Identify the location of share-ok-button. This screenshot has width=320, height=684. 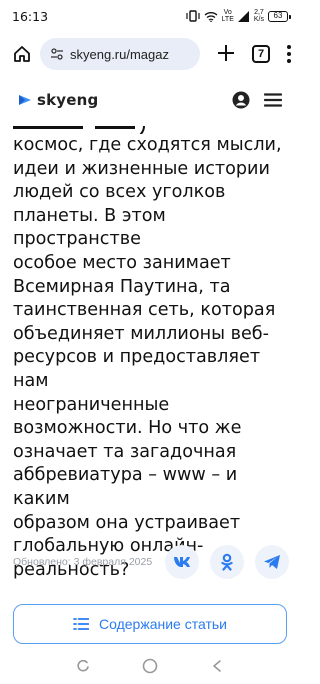
(227, 562).